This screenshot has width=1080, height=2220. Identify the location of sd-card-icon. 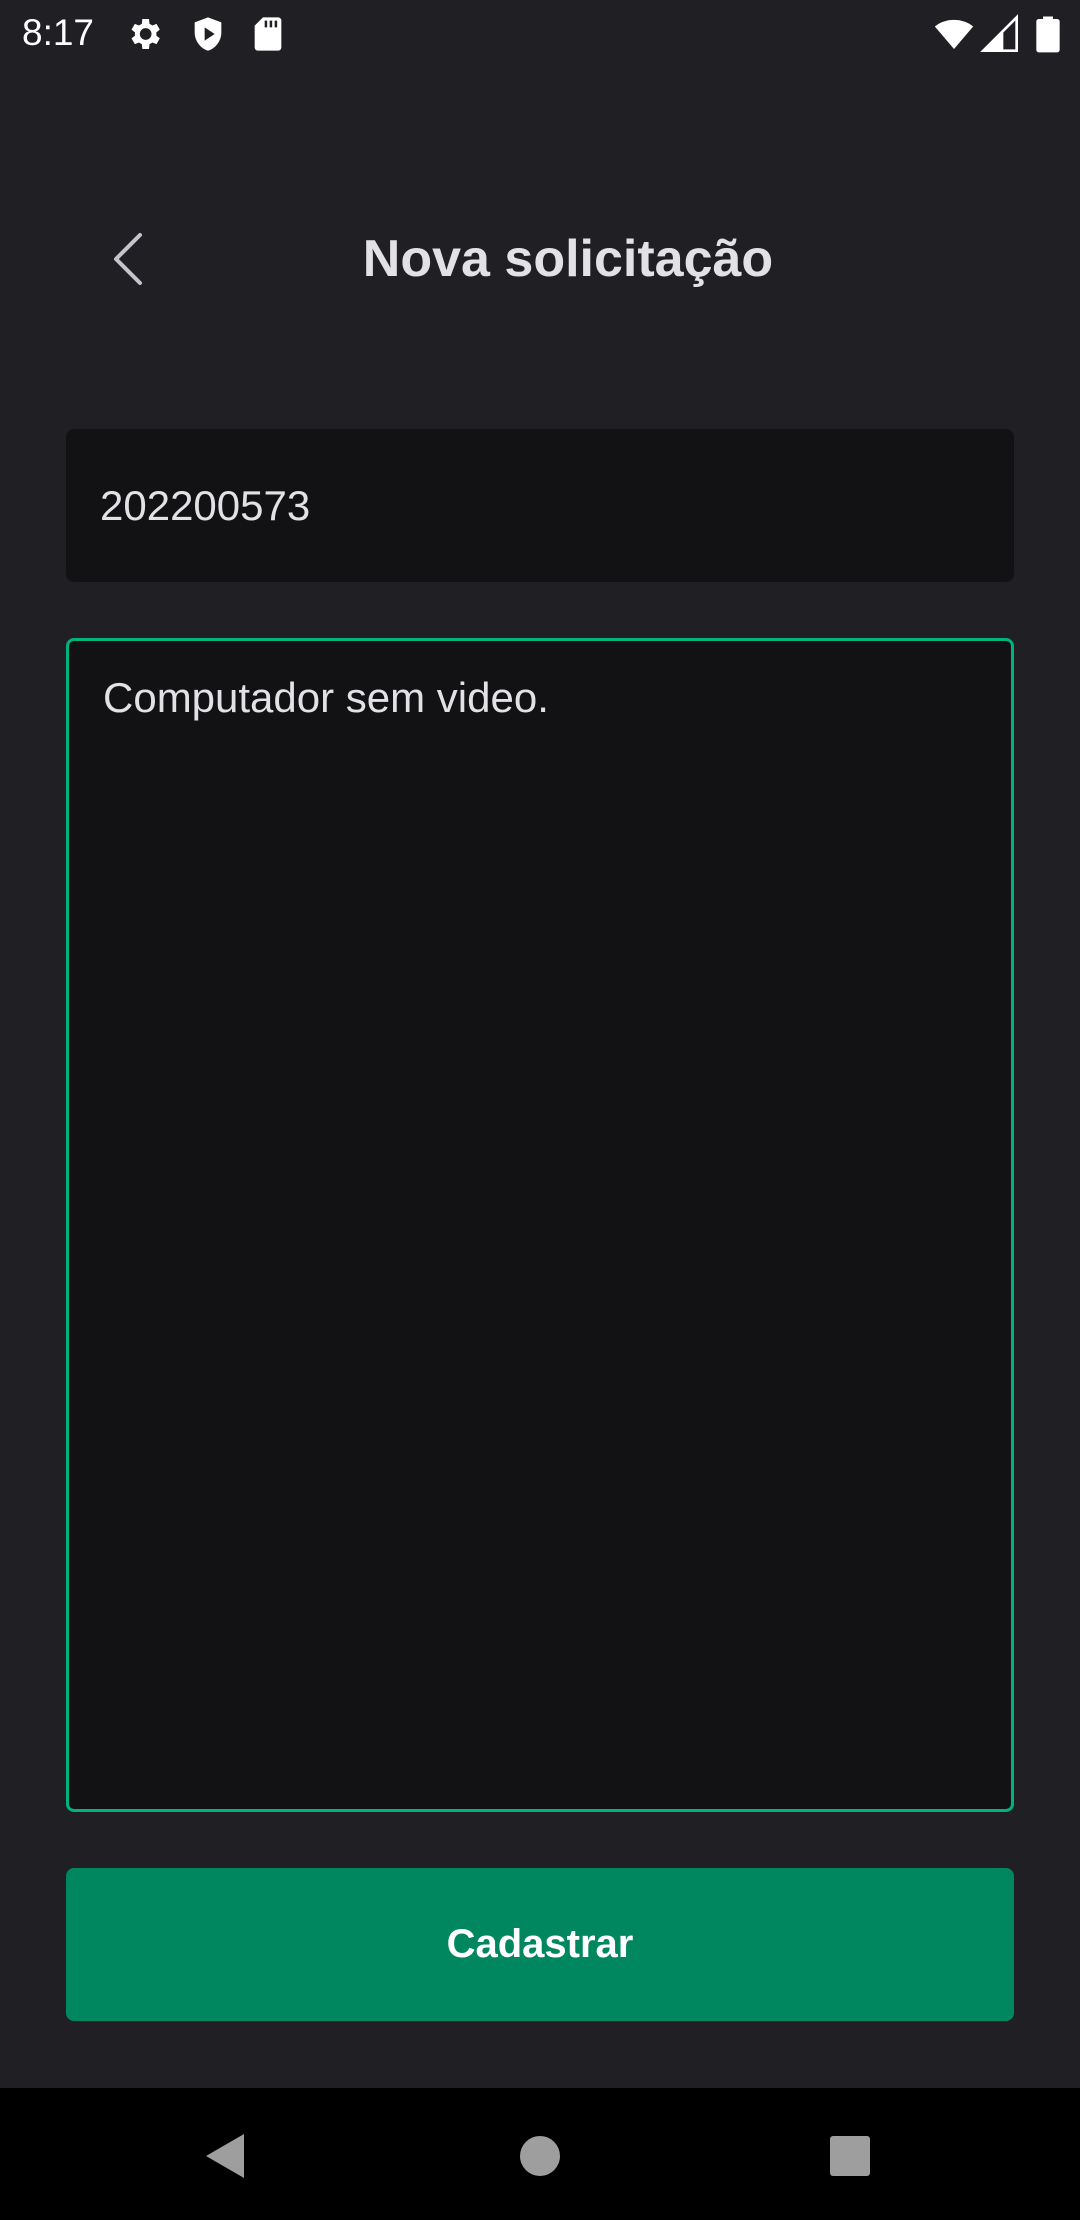
(268, 34).